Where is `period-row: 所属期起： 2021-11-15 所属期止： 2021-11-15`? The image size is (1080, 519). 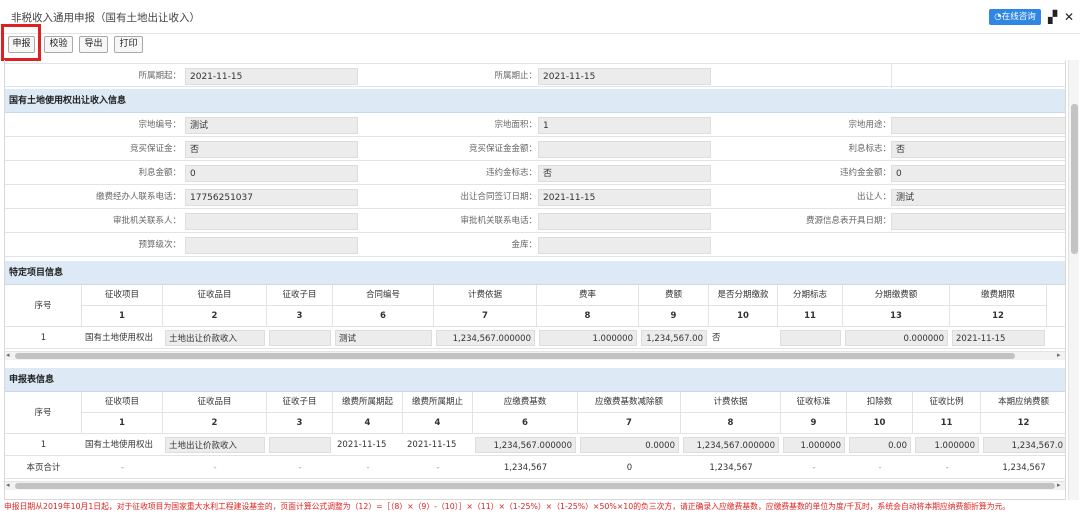 period-row: 所属期起： 2021-11-15 所属期止： 2021-11-15 is located at coordinates (535, 75).